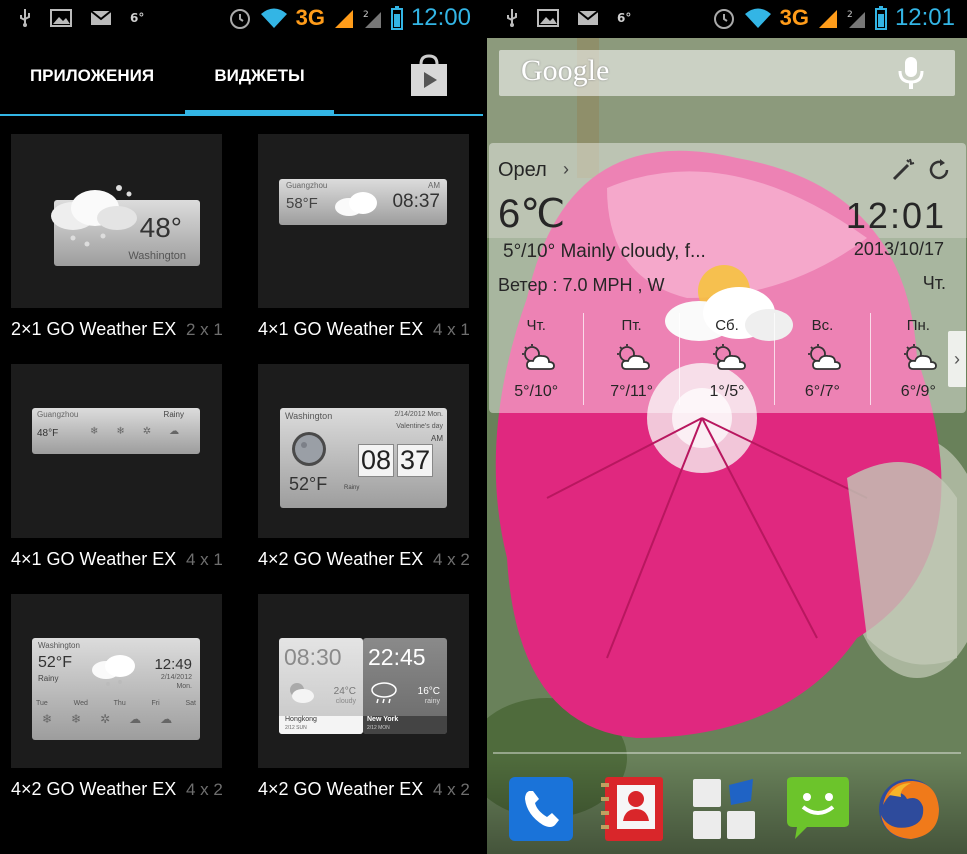 This screenshot has height=854, width=967. I want to click on preview-city: New York, so click(383, 719).